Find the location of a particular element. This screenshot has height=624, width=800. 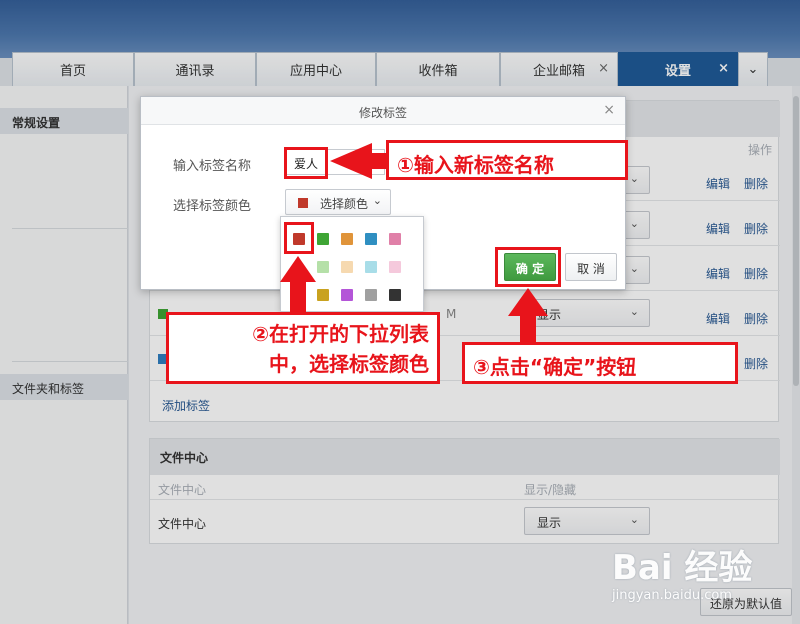

watermark-url: jingyan.baidu.com is located at coordinates (672, 595).